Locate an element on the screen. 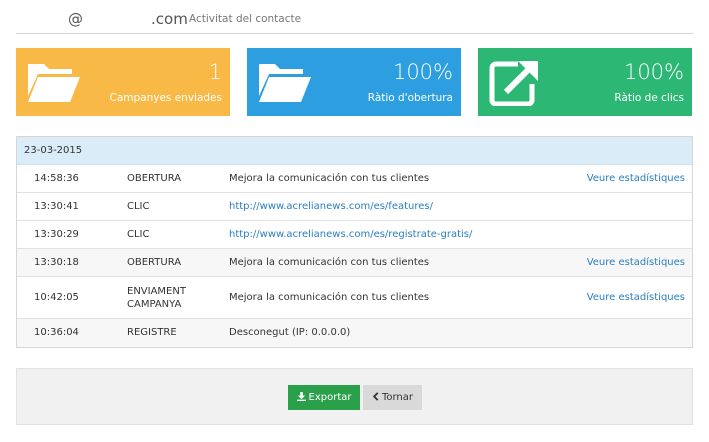 Image resolution: width=709 pixels, height=442 pixels. stat-label: Campanyes enviades is located at coordinates (165, 98).